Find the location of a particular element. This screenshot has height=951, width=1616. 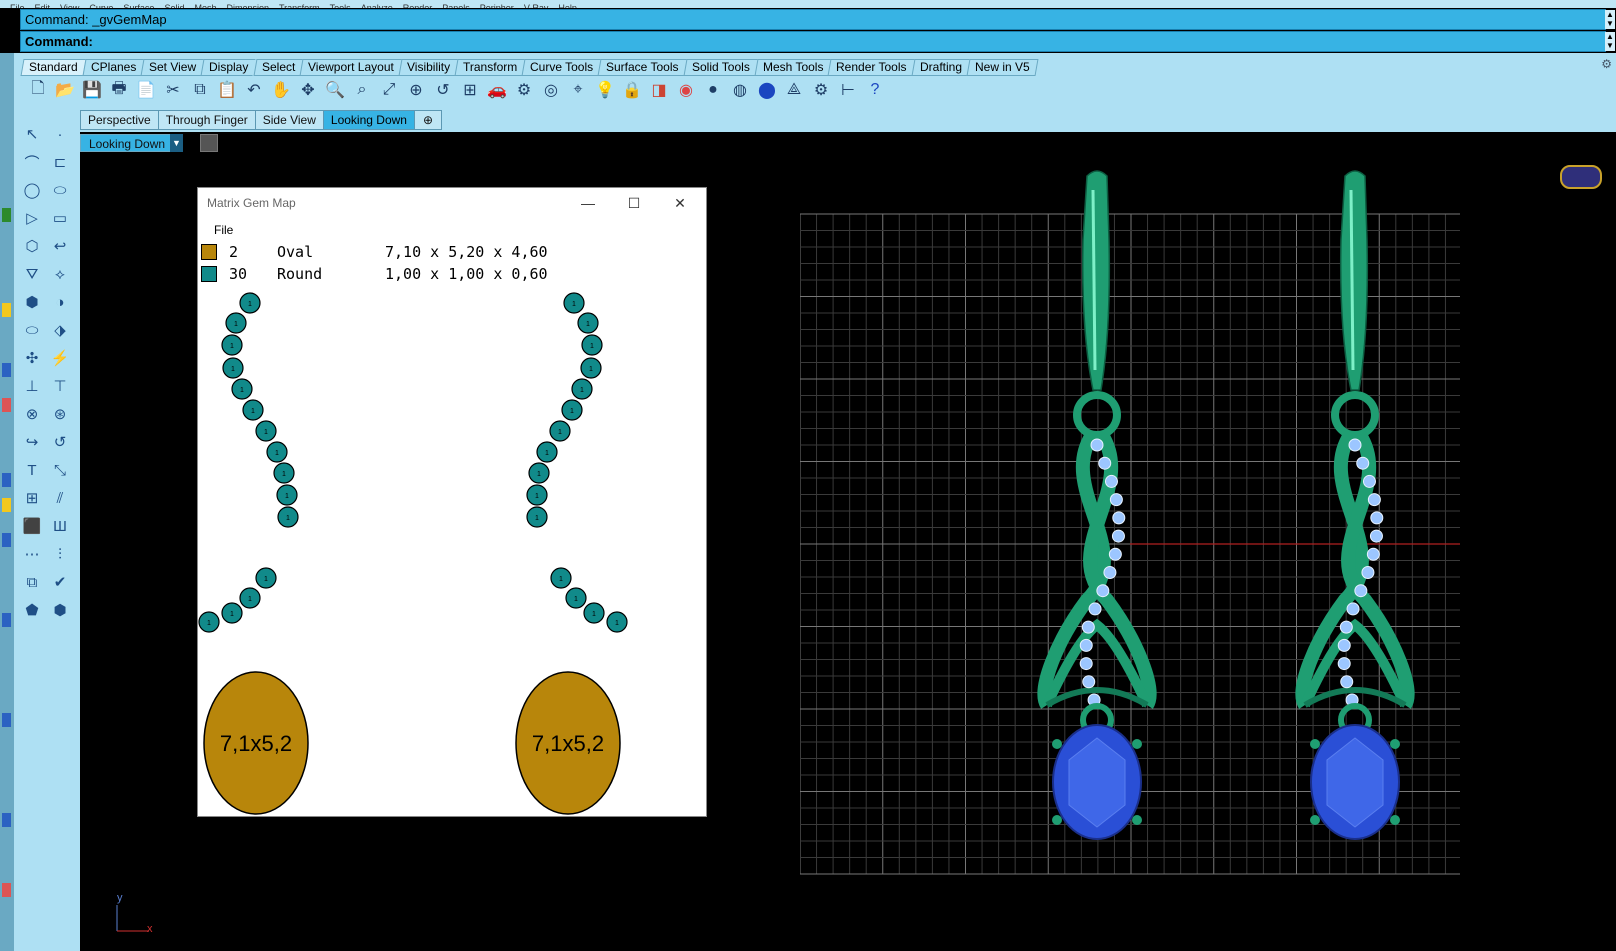

toolbar-tab: Drafting is located at coordinates (940, 67).